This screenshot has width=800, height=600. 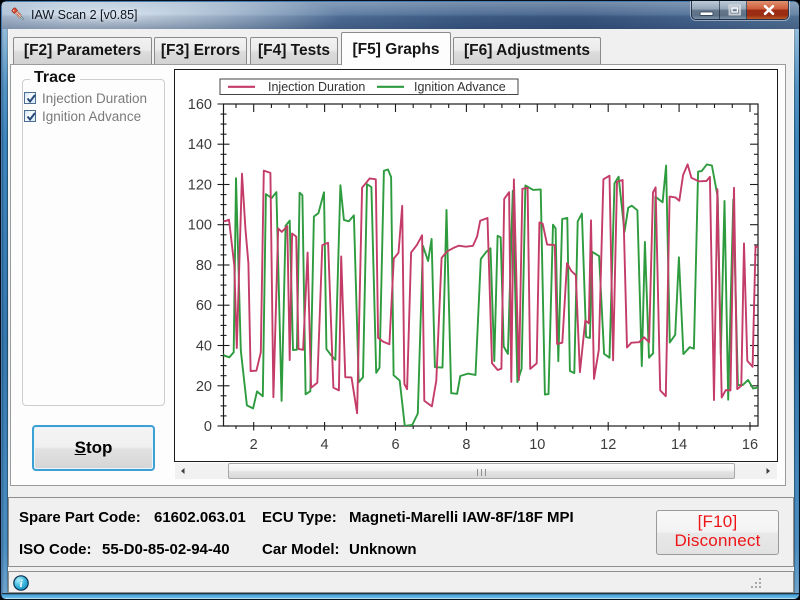 I want to click on svg-text: 8, so click(x=466, y=445).